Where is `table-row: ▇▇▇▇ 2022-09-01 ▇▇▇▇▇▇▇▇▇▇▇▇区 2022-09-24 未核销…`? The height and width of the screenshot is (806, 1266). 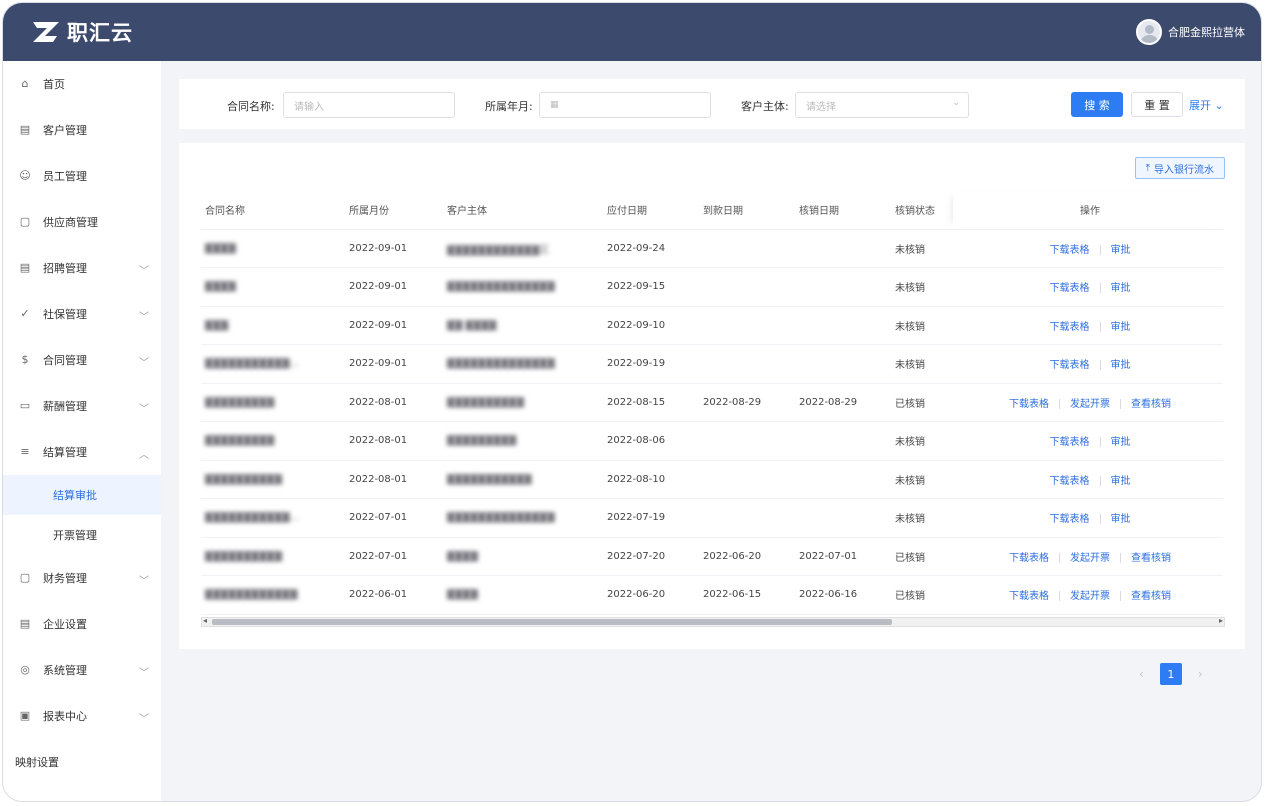
table-row: ▇▇▇▇ 2022-09-01 ▇▇▇▇▇▇▇▇▇▇▇▇区 2022-09-24 未核销… is located at coordinates (712, 248).